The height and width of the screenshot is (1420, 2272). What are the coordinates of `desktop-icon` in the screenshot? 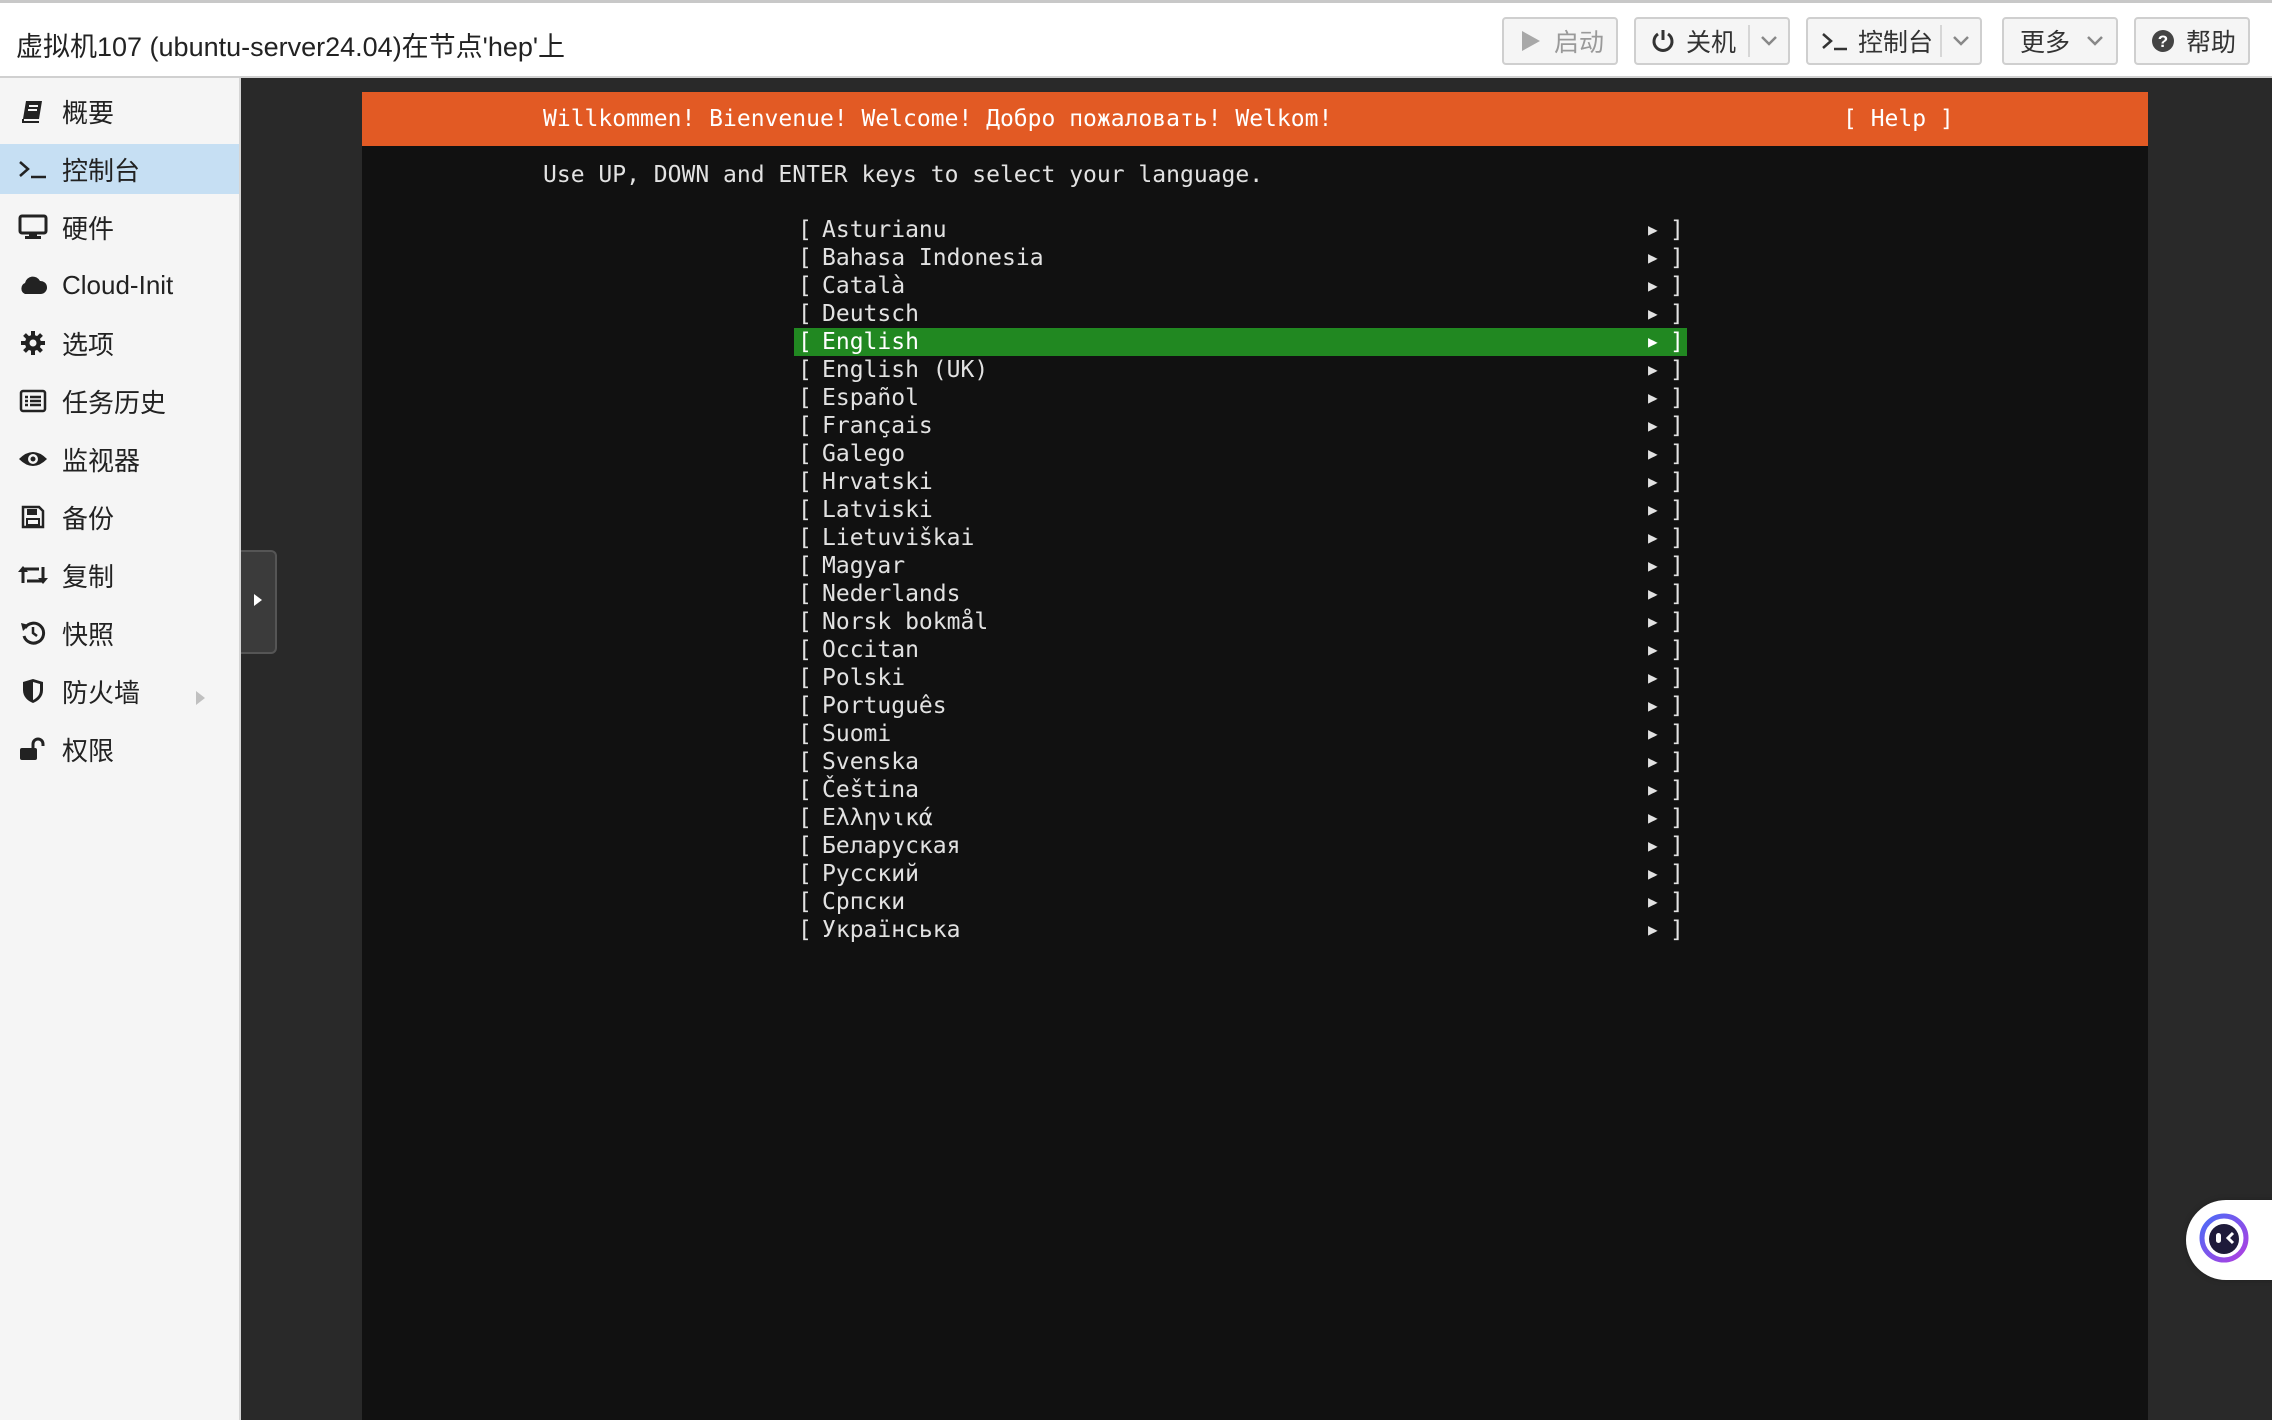 It's located at (33, 227).